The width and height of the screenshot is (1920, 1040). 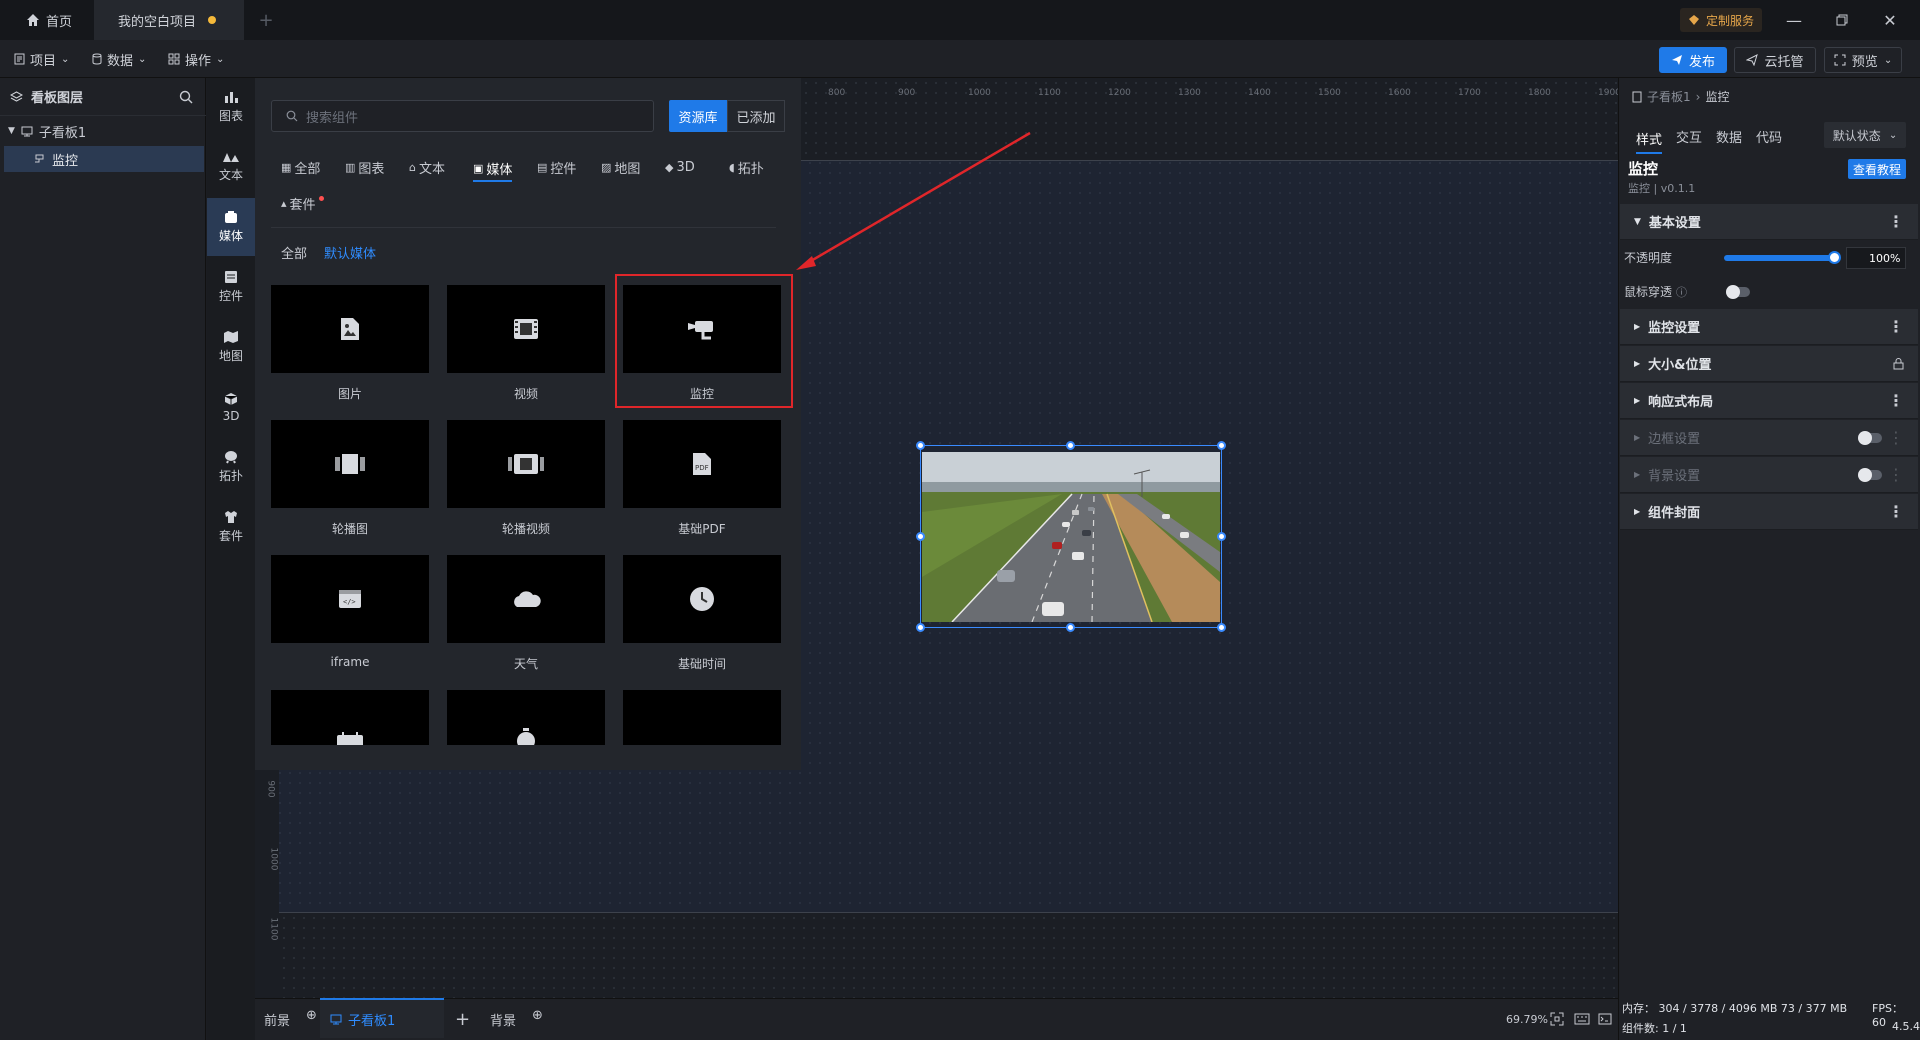 I want to click on tutorial-button: 查看教程, so click(x=1877, y=169).